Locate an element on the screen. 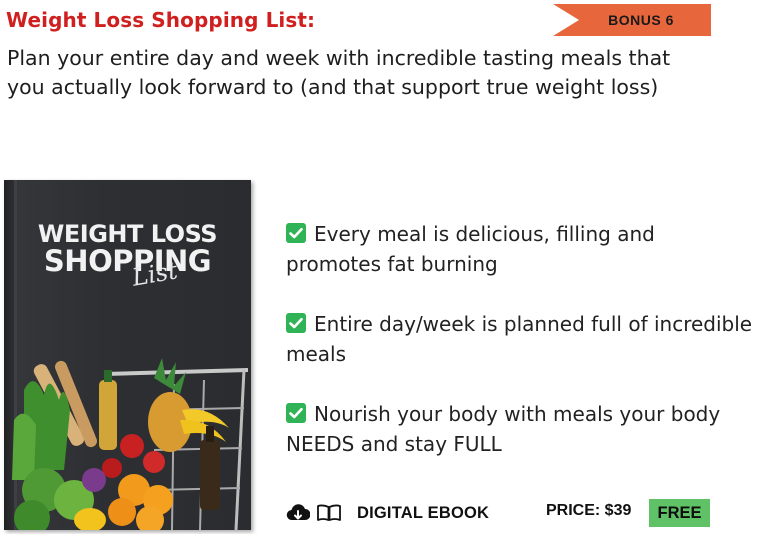  book-title-line-2: SHOPPING is located at coordinates (127, 261).